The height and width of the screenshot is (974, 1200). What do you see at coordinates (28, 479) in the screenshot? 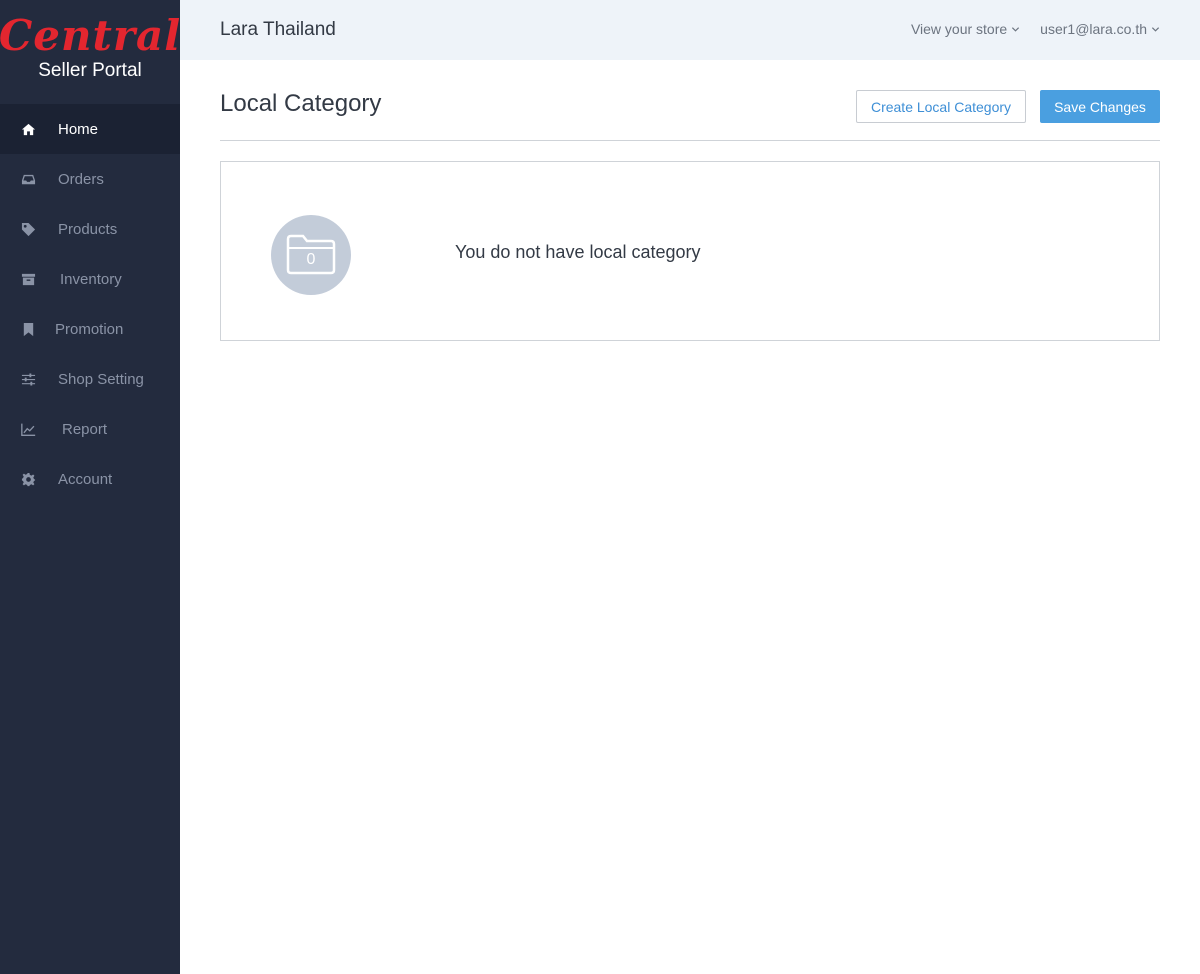
I see `gear-icon` at bounding box center [28, 479].